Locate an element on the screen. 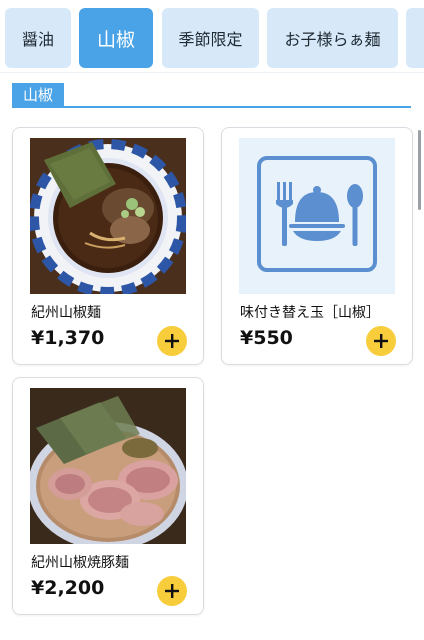 The width and height of the screenshot is (424, 640). tab-kids-ramen: お子様らぁ麺 is located at coordinates (332, 38).